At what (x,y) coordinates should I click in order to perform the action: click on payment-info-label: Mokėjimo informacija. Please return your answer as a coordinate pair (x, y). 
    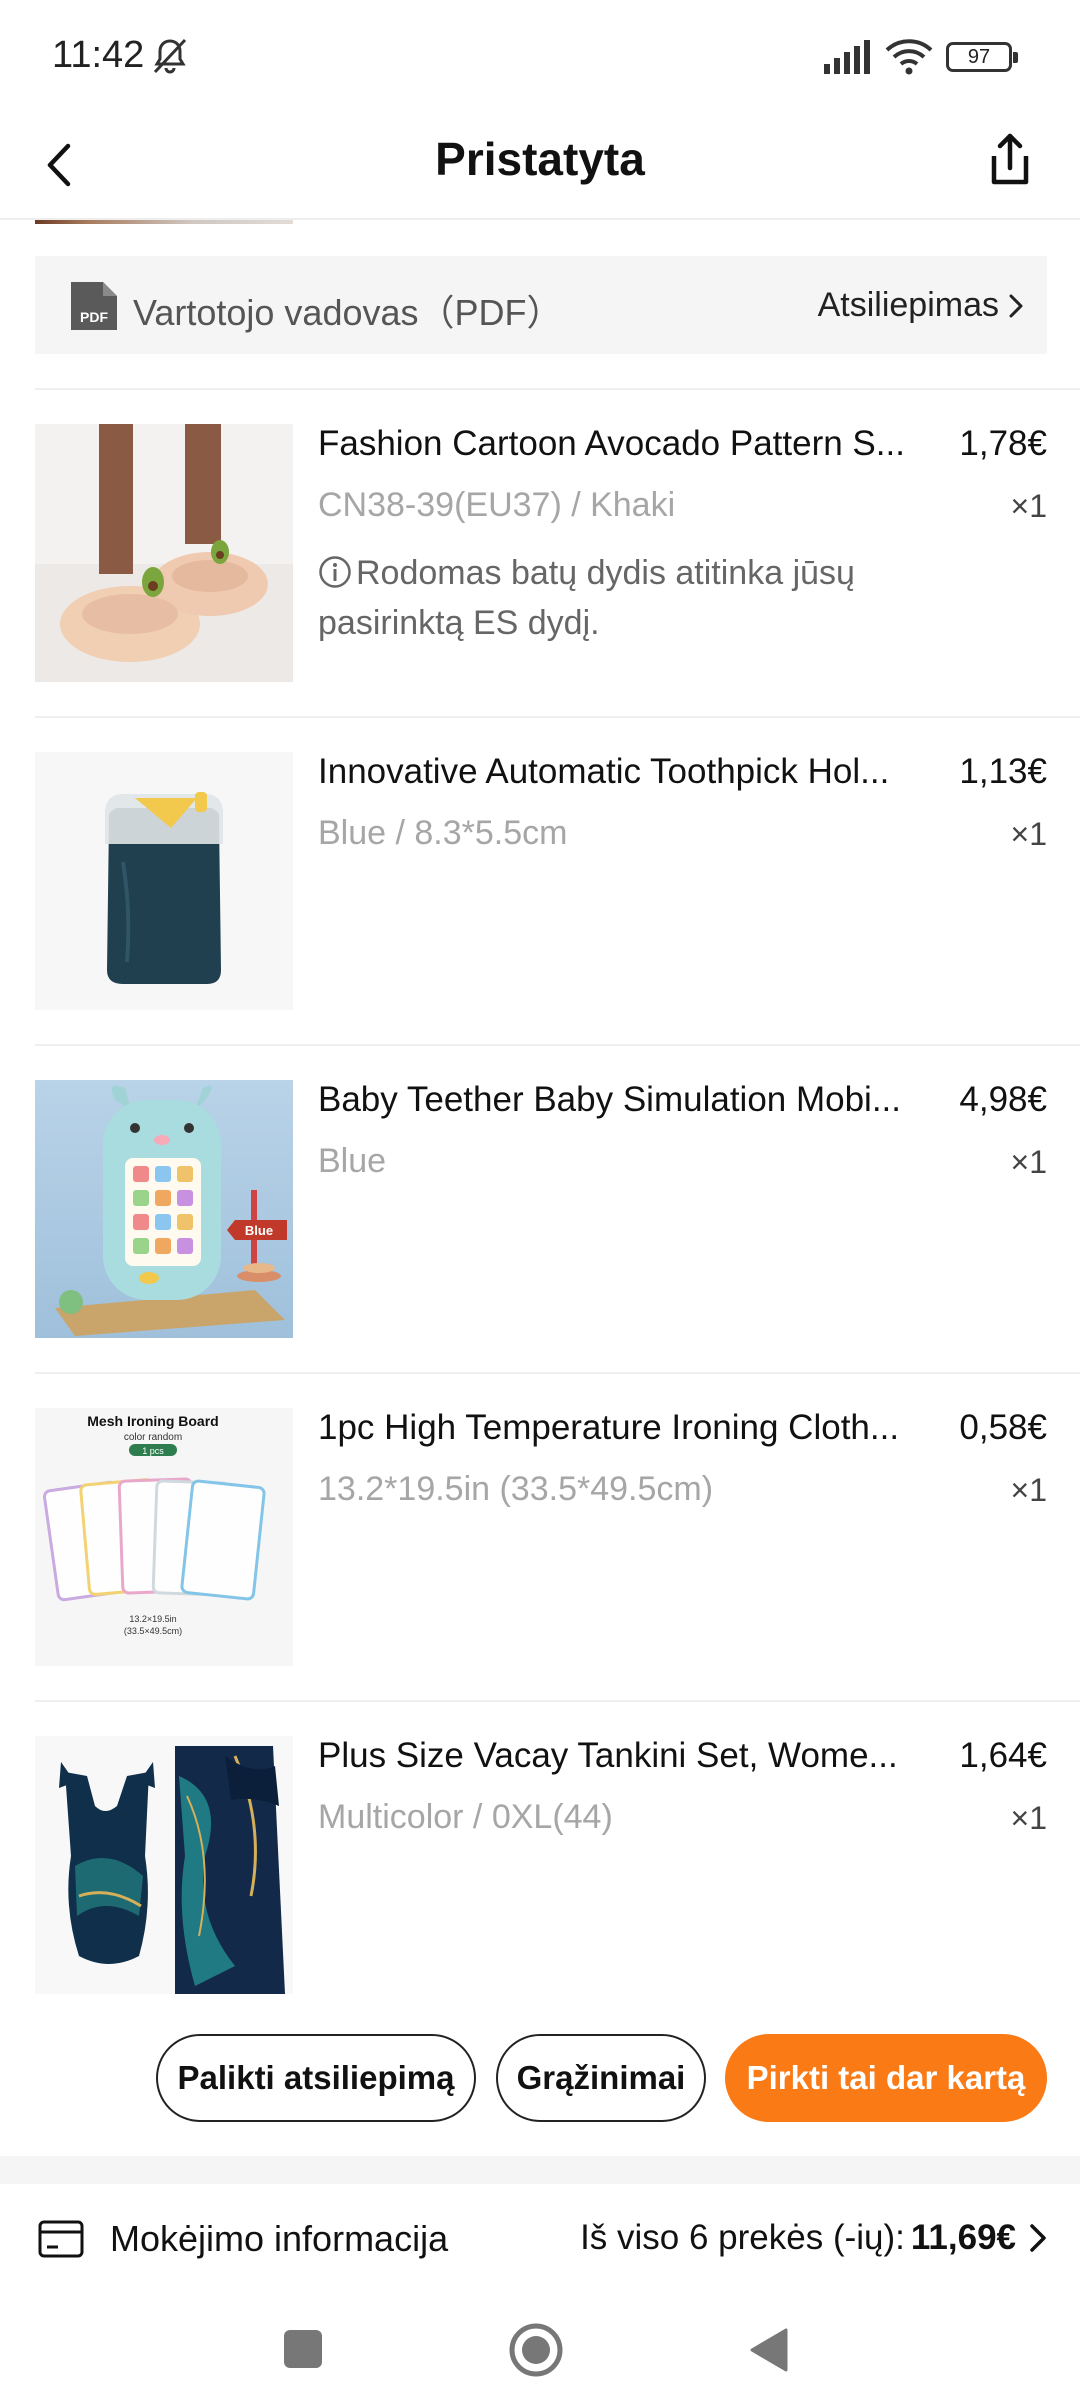
    Looking at the image, I should click on (279, 2238).